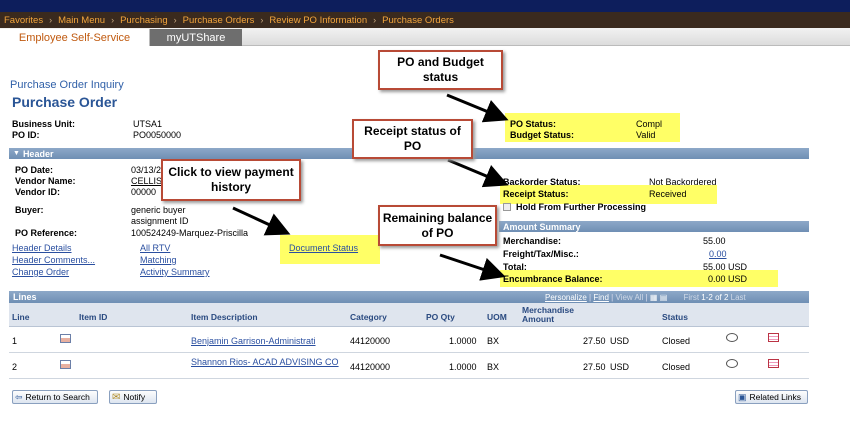  Describe the element at coordinates (472, 267) in the screenshot. I see `arrow-remaining` at that location.